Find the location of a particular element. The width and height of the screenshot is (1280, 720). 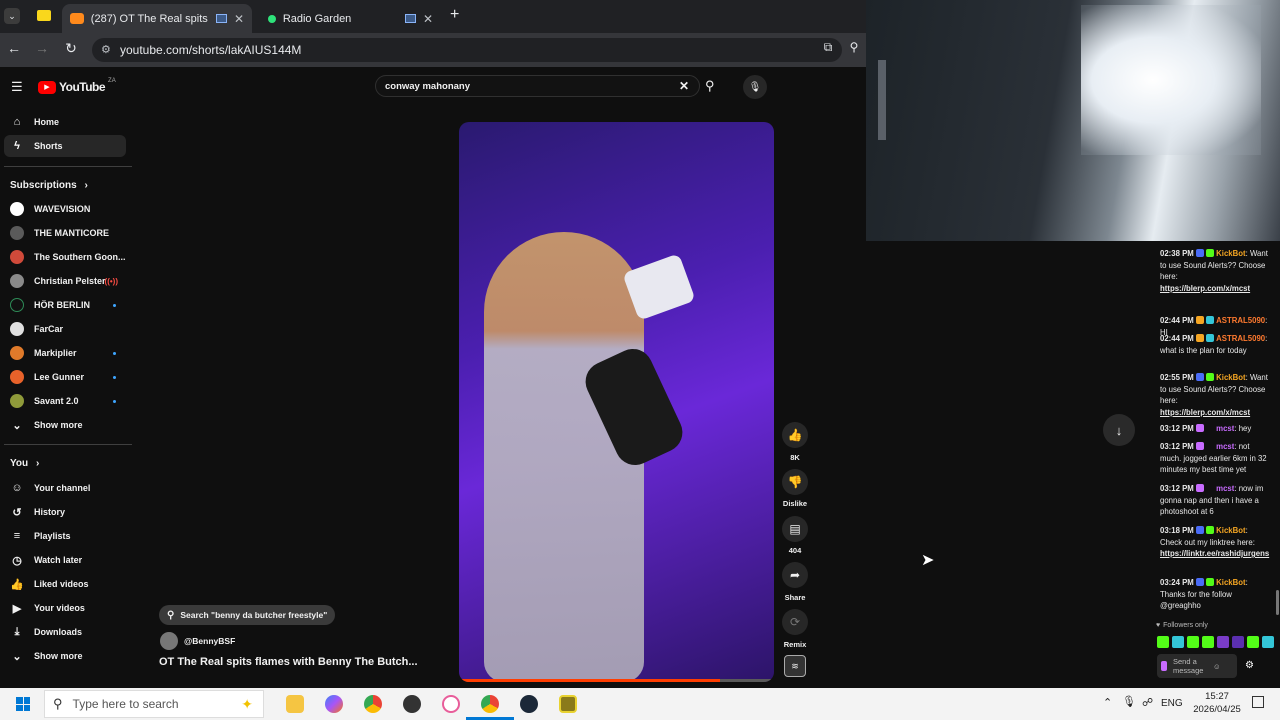

comment-count: 404 is located at coordinates (795, 550).